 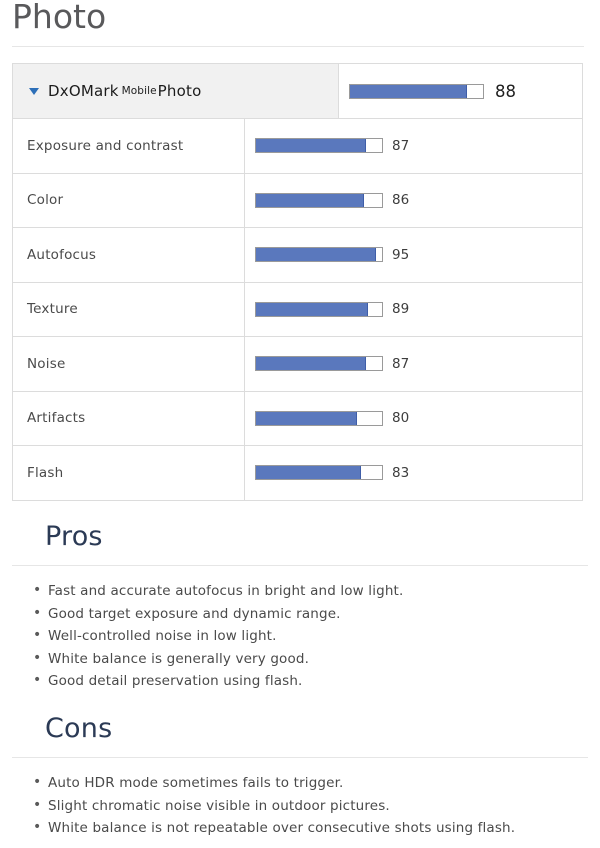 What do you see at coordinates (401, 418) in the screenshot?
I see `score-row-value: 80` at bounding box center [401, 418].